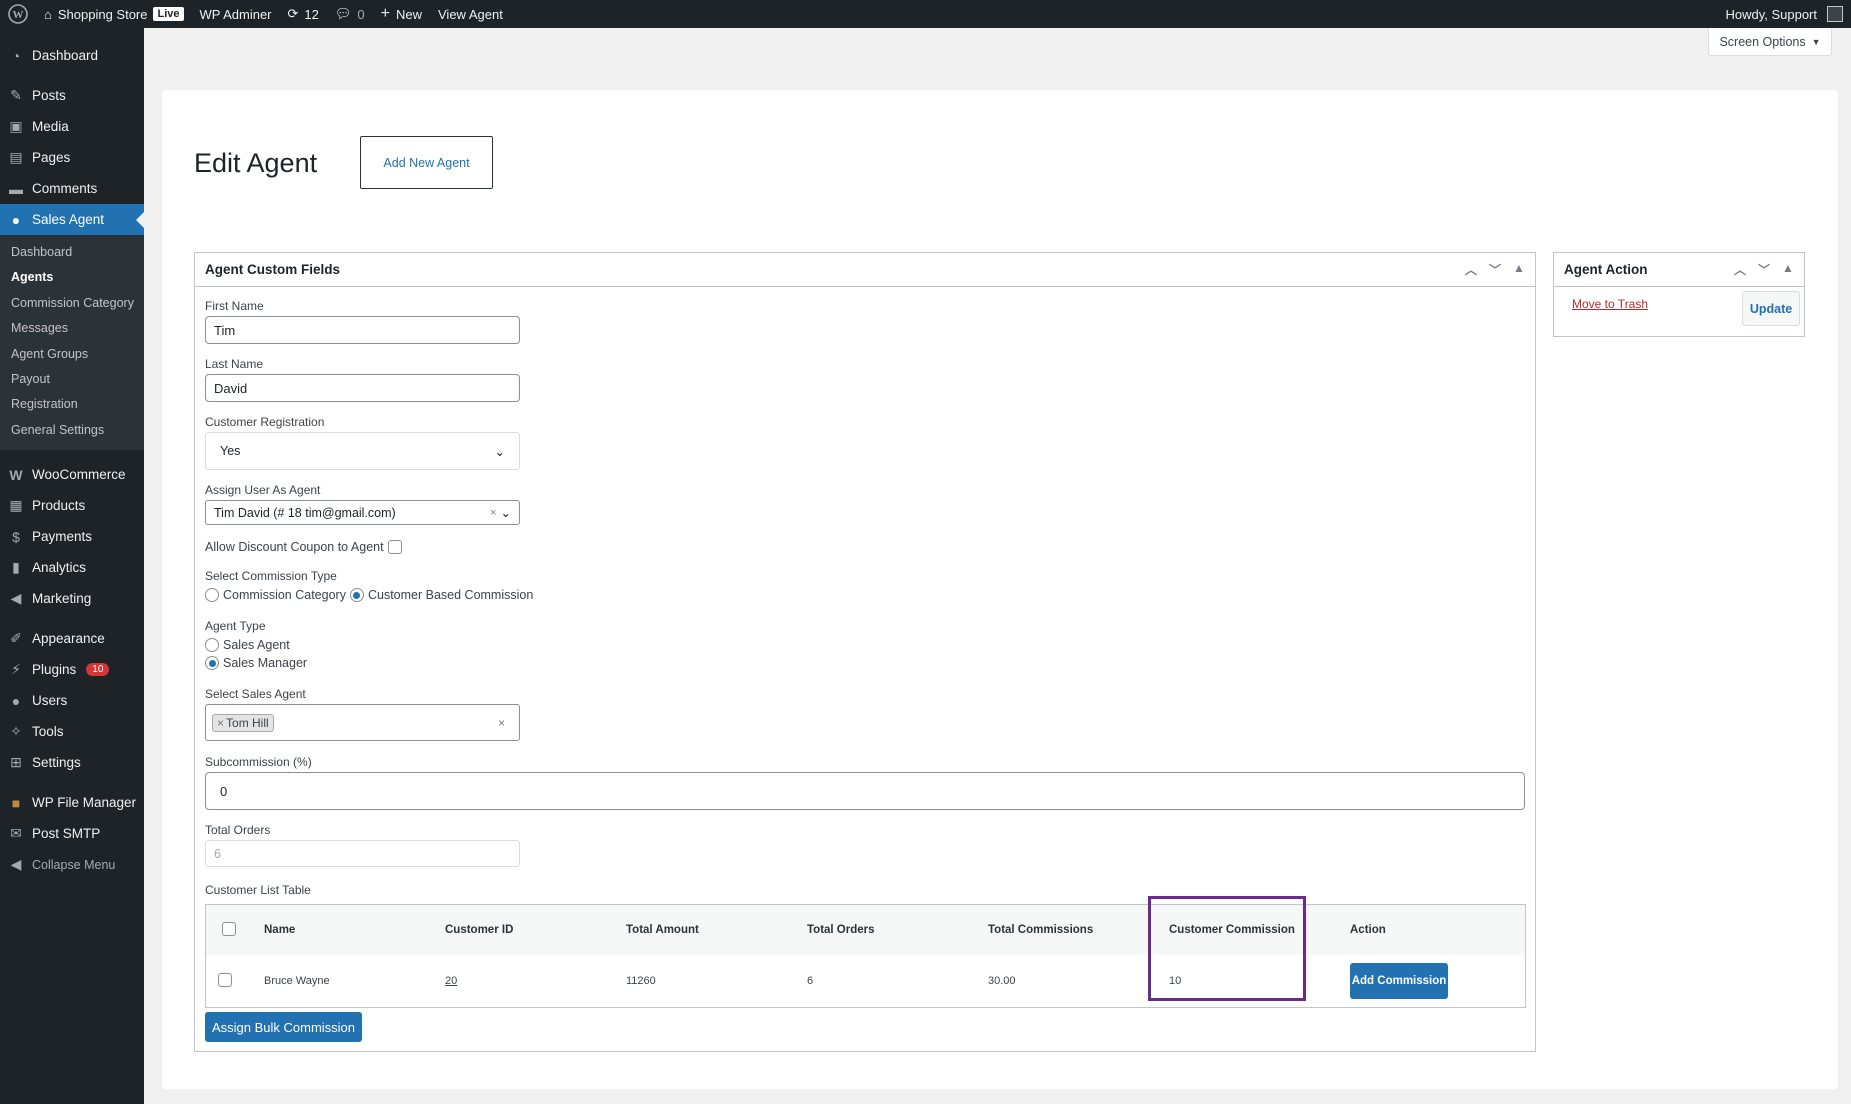 Image resolution: width=1851 pixels, height=1104 pixels. I want to click on new-content-link: + New, so click(401, 14).